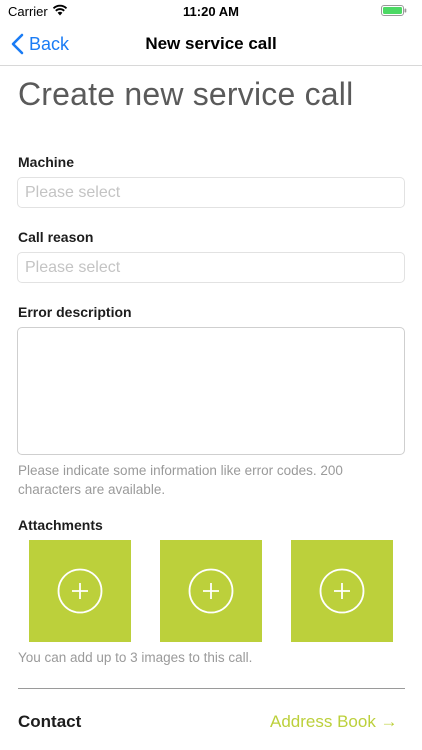 Image resolution: width=422 pixels, height=750 pixels. Describe the element at coordinates (211, 267) in the screenshot. I see `call-reason-select: Please select` at that location.